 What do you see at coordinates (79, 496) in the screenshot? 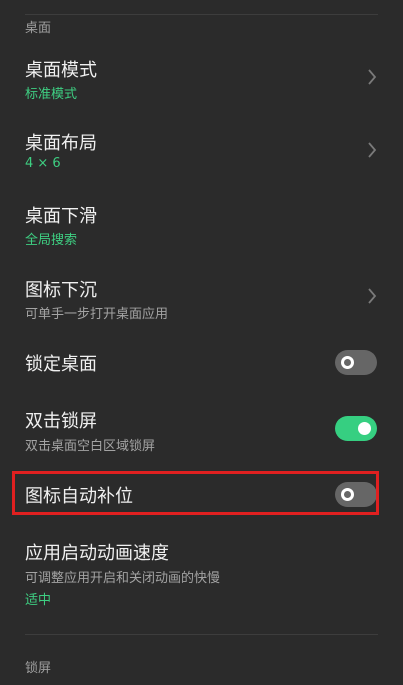
I see `setting-title: 图标自动补位` at bounding box center [79, 496].